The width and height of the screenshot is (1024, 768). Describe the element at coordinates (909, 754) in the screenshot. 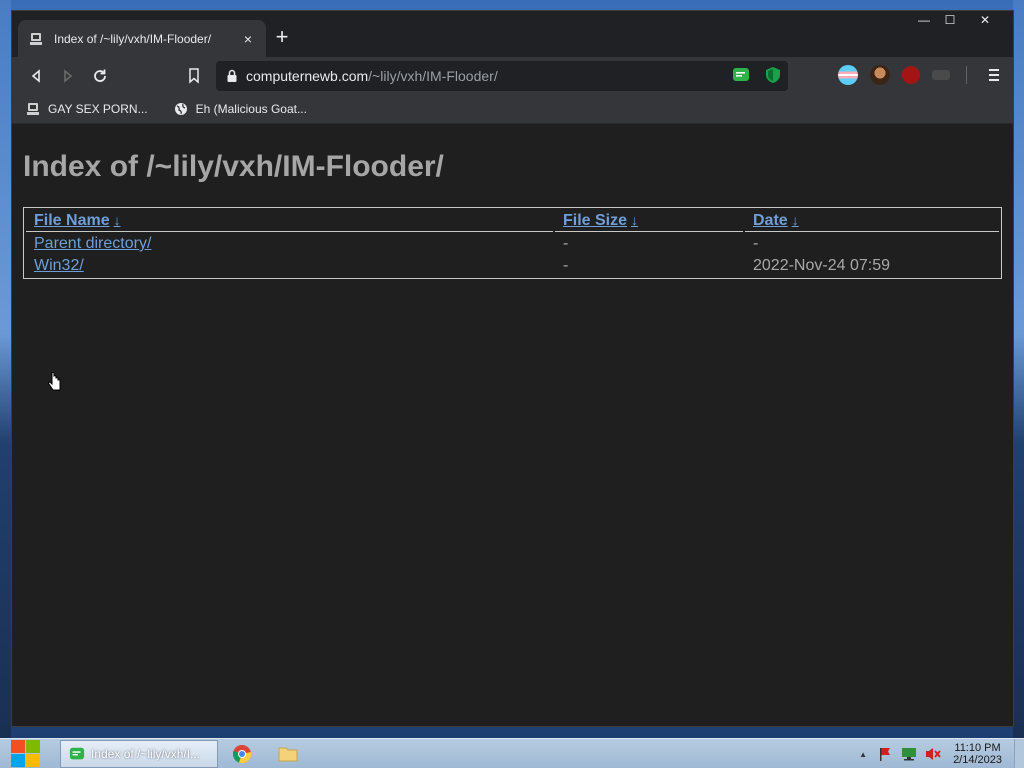

I see `network-icon` at that location.